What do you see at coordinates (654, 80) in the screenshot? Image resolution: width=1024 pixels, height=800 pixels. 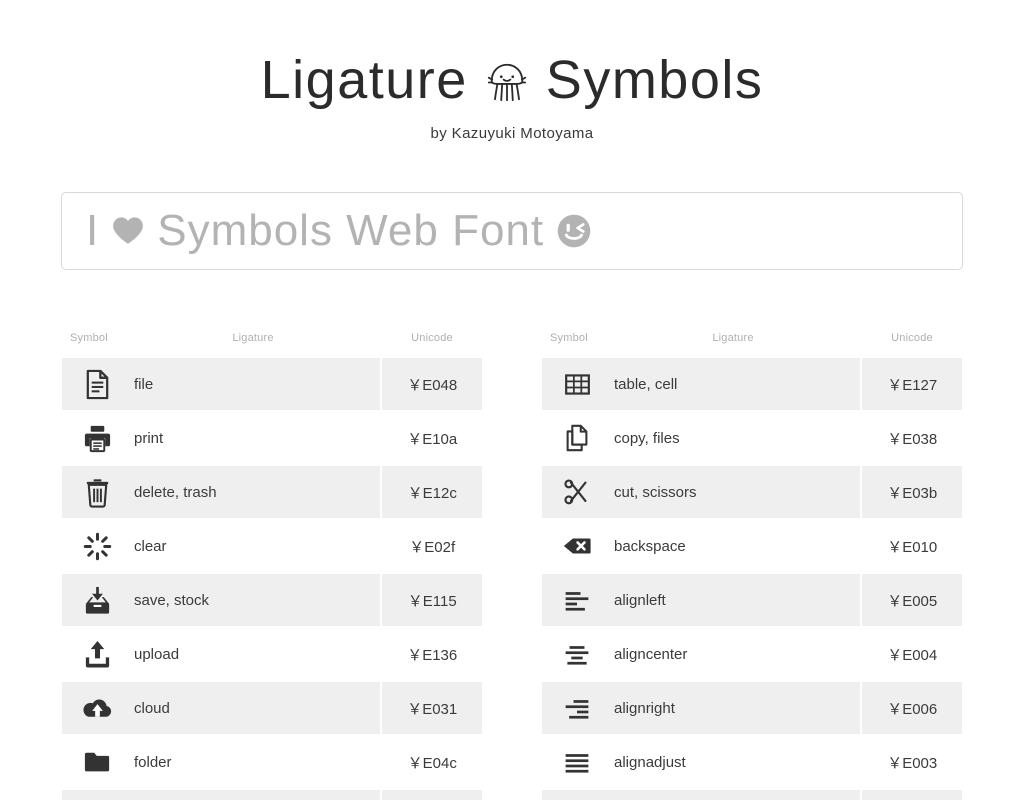 I see `page-title-part2: Symbols` at bounding box center [654, 80].